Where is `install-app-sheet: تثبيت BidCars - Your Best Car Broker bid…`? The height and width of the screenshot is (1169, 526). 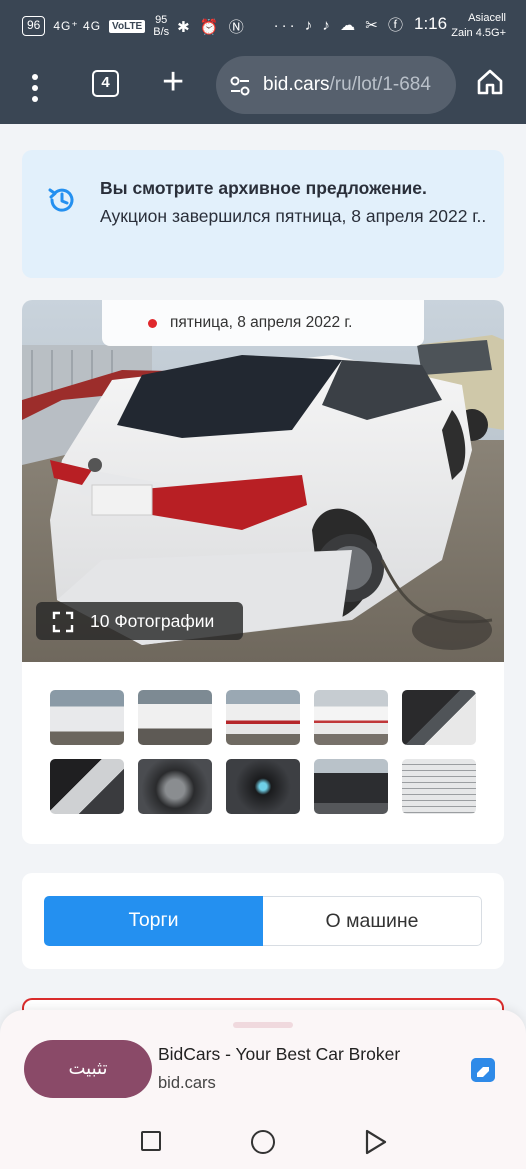 install-app-sheet: تثبيت BidCars - Your Best Car Broker bid… is located at coordinates (263, 1089).